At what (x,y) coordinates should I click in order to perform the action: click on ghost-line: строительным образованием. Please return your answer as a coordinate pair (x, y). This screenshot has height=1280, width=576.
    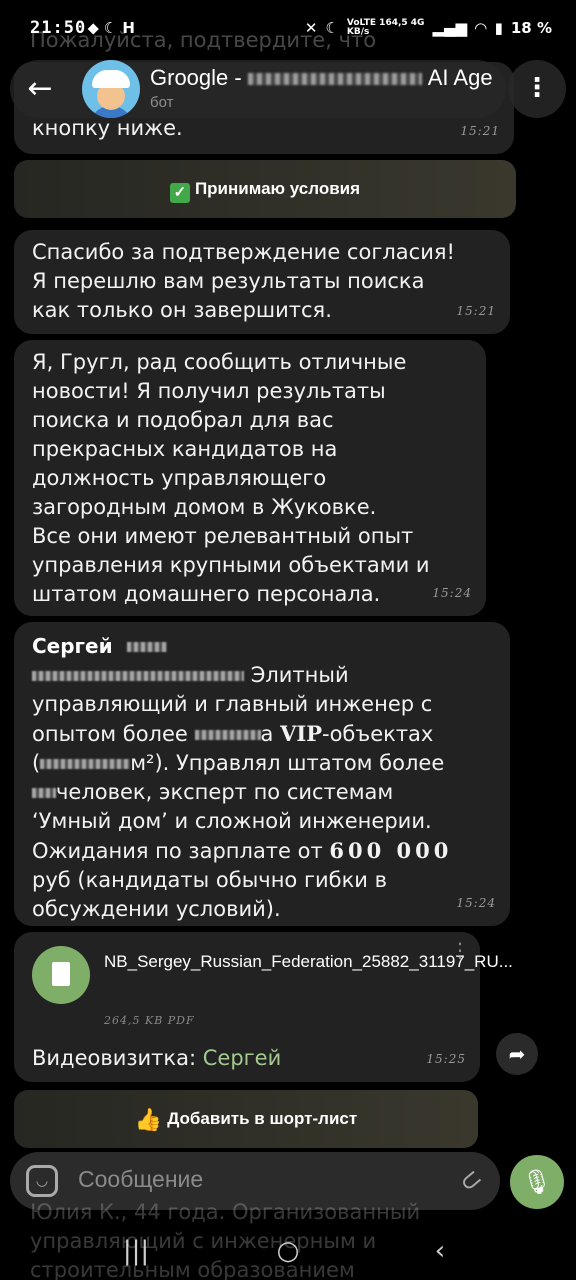
    Looking at the image, I should click on (192, 1269).